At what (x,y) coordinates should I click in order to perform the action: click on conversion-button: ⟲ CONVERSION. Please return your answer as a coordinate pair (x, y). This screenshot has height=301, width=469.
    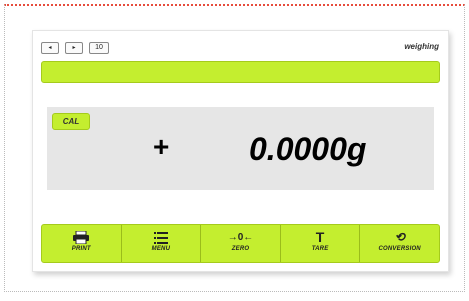
    Looking at the image, I should click on (399, 243).